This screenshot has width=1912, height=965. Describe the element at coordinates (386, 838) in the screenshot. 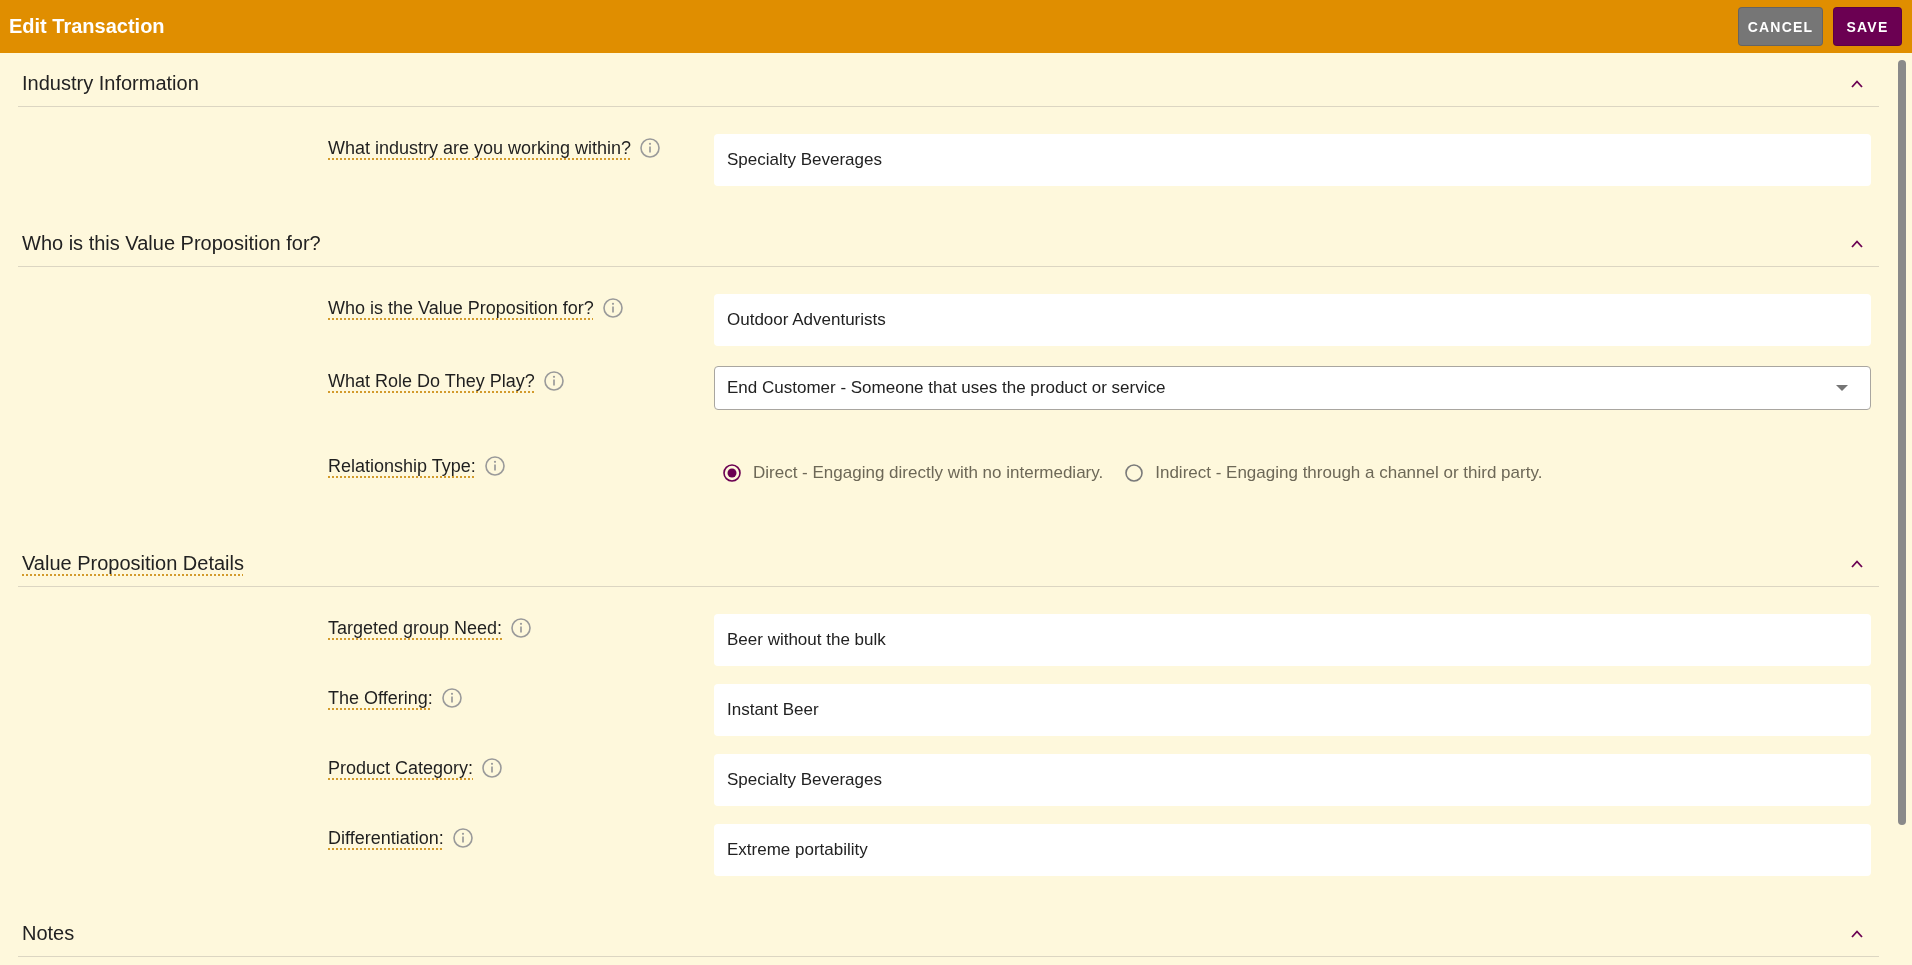

I see `field-label: Differentiation:` at that location.